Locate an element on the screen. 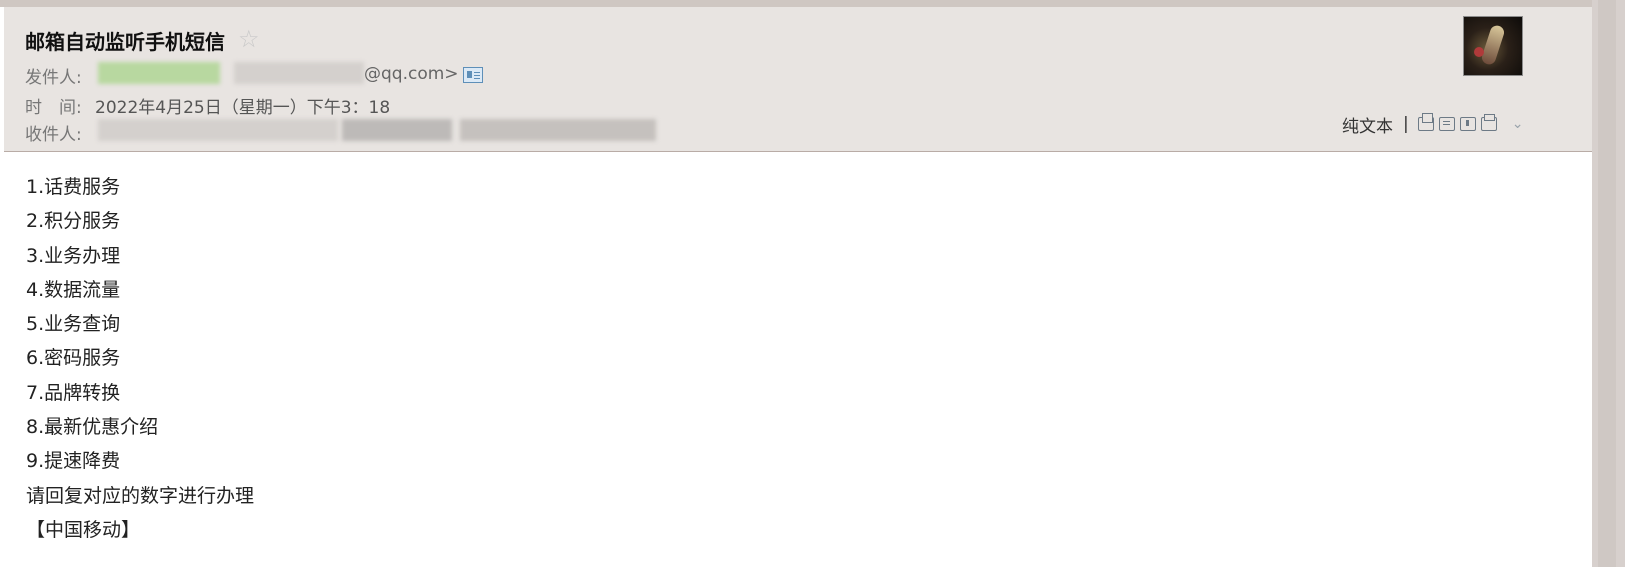 The image size is (1625, 567). redacted-sender-name is located at coordinates (159, 73).